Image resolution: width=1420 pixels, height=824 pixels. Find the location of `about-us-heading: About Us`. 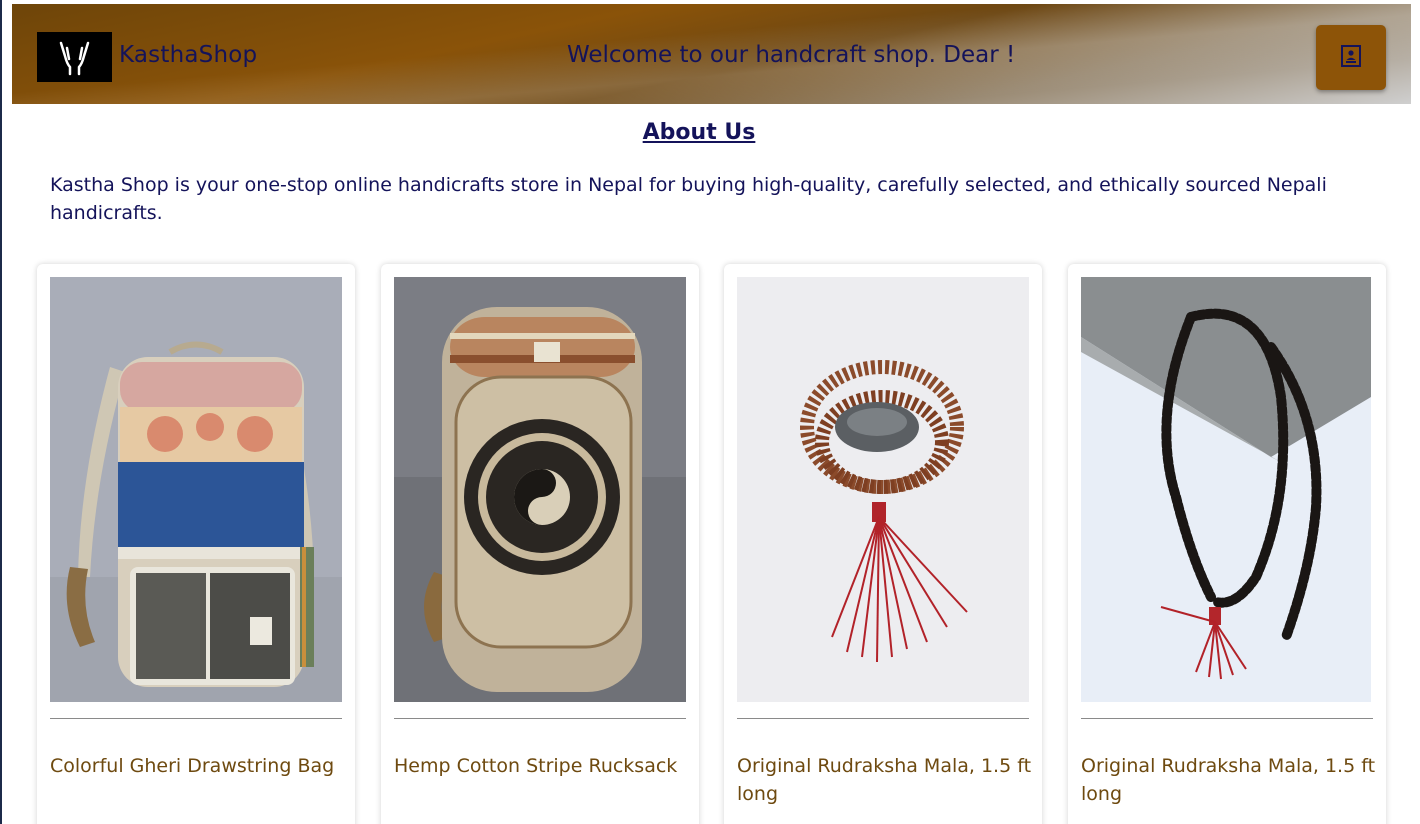

about-us-heading: About Us is located at coordinates (699, 132).